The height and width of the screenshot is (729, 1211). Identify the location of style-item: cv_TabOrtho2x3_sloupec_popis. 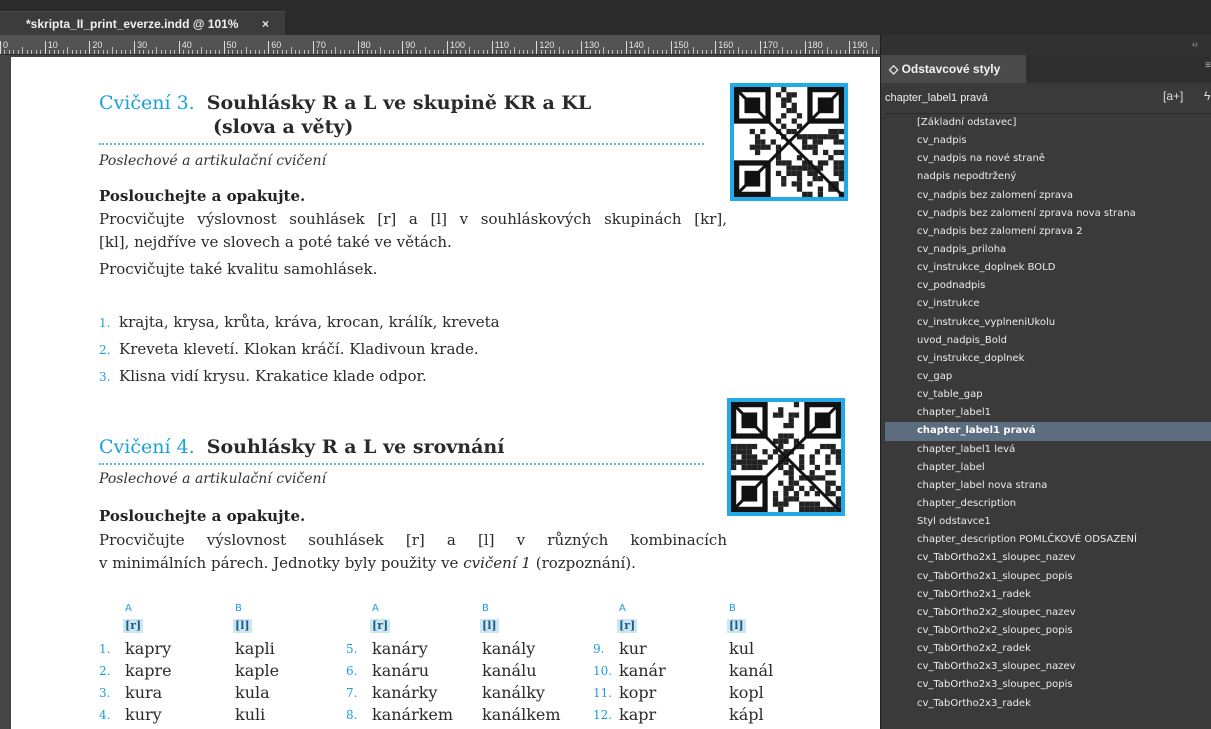
(1048, 685).